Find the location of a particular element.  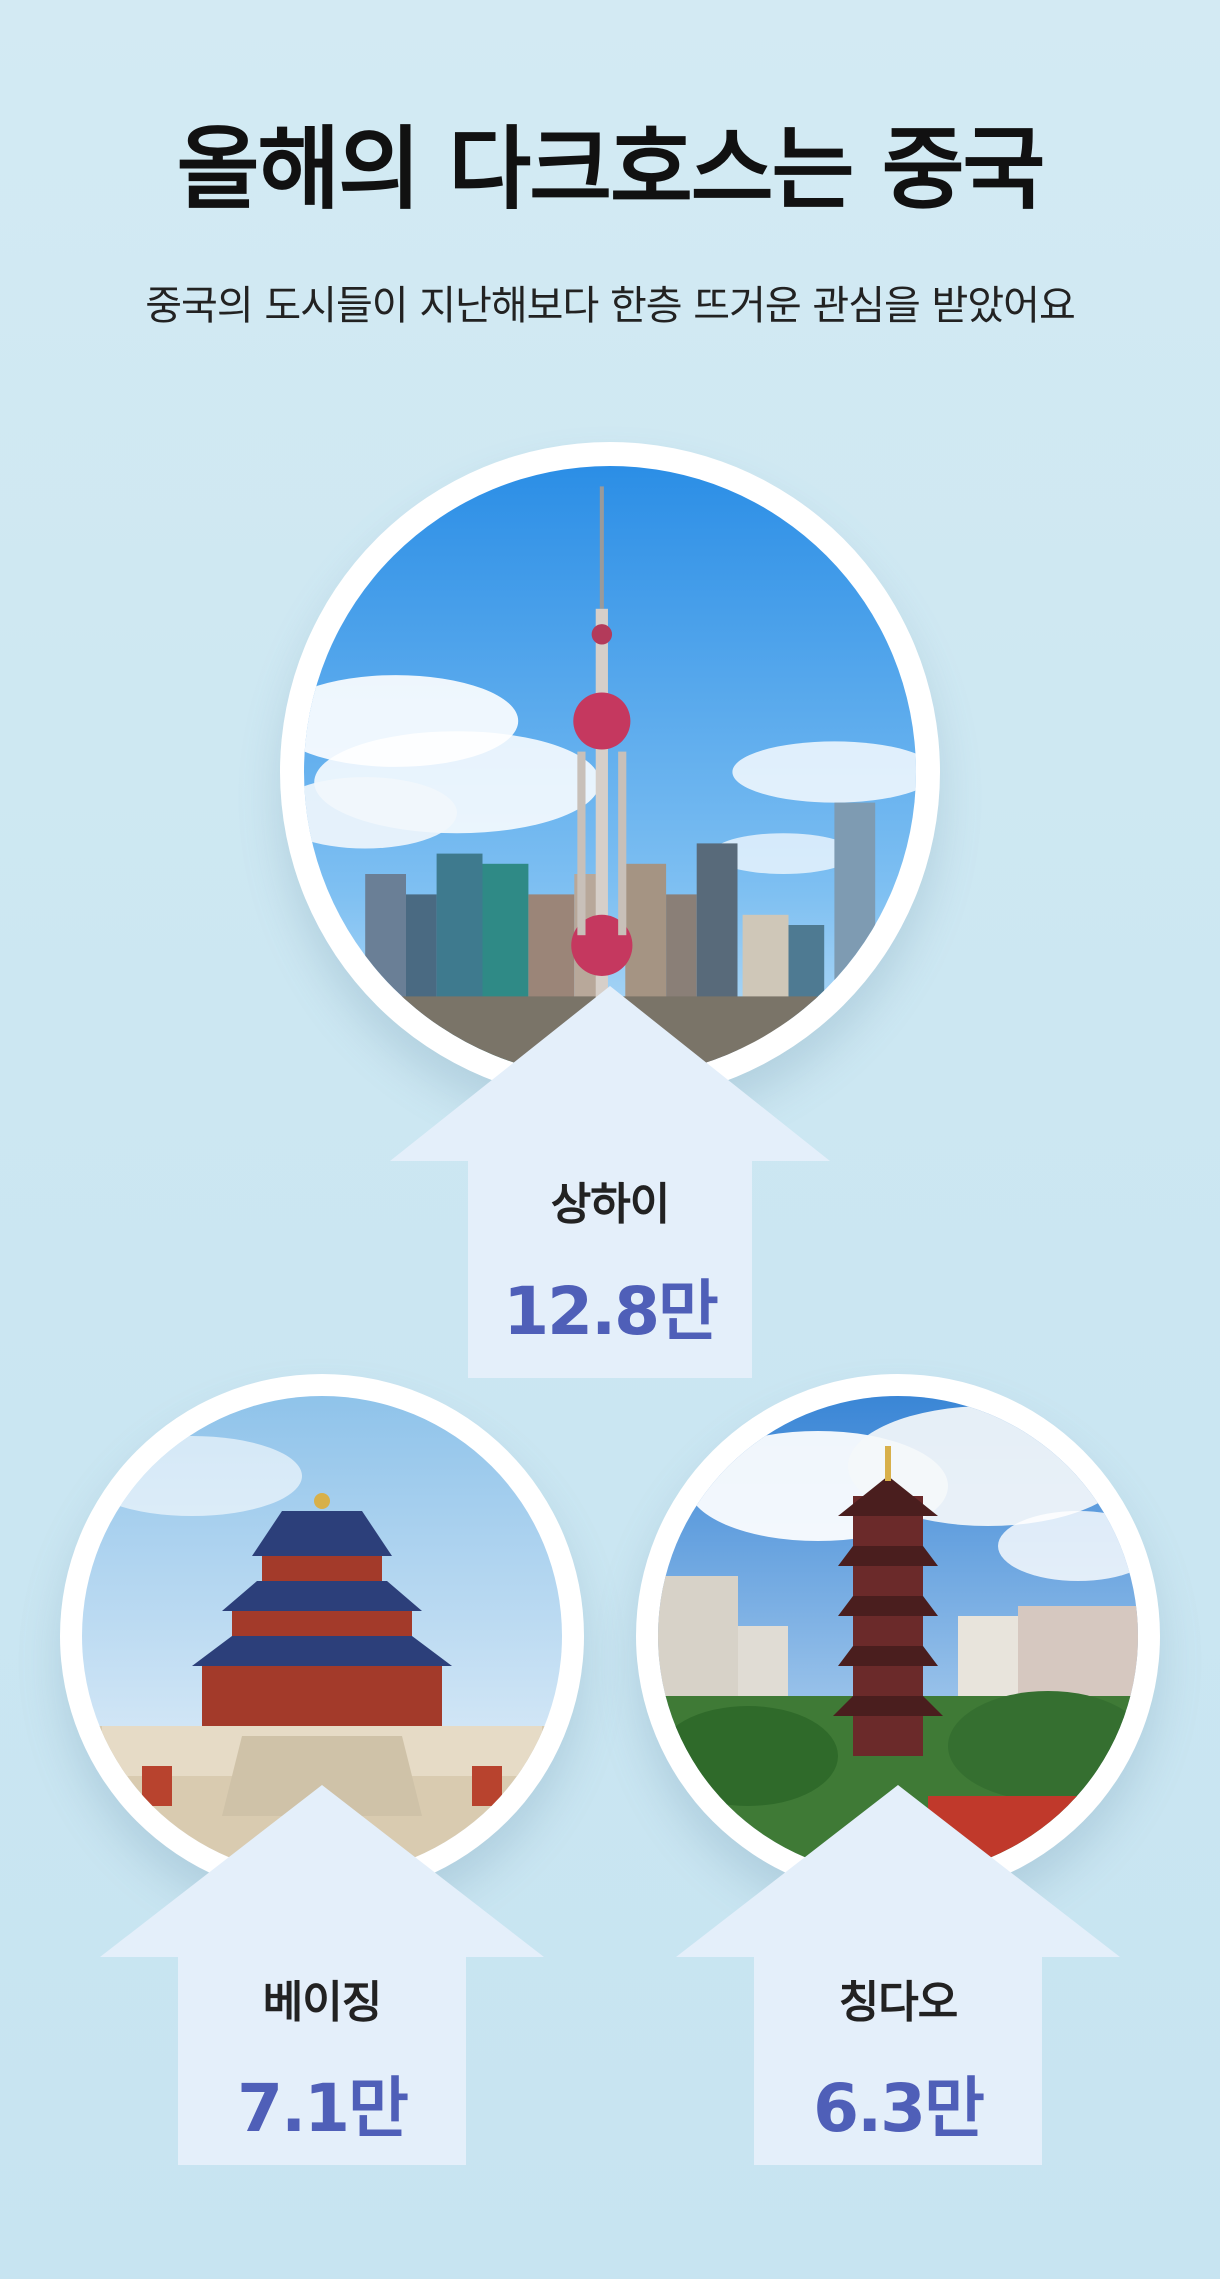

city-name-label: 칭다오 is located at coordinates (898, 2002).